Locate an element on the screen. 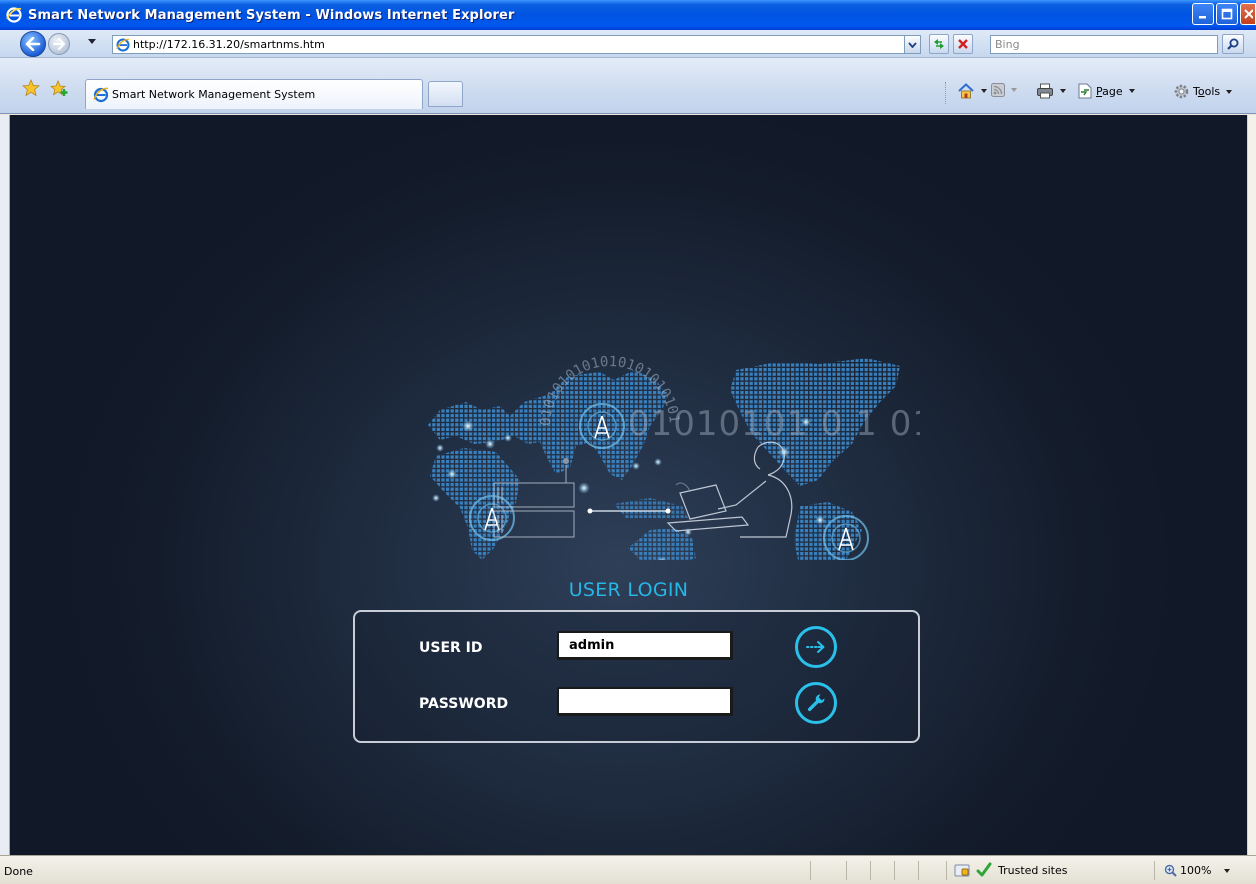 The height and width of the screenshot is (884, 1256). toolbar-divider is located at coordinates (945, 93).